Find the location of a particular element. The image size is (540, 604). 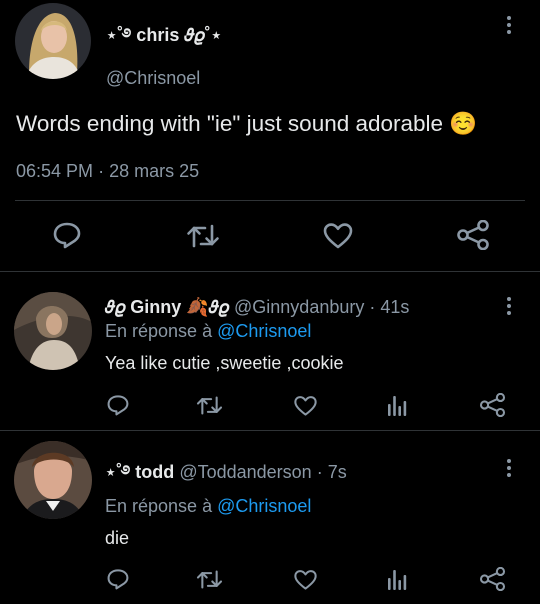

handle: @Chrisnoel is located at coordinates (153, 78).